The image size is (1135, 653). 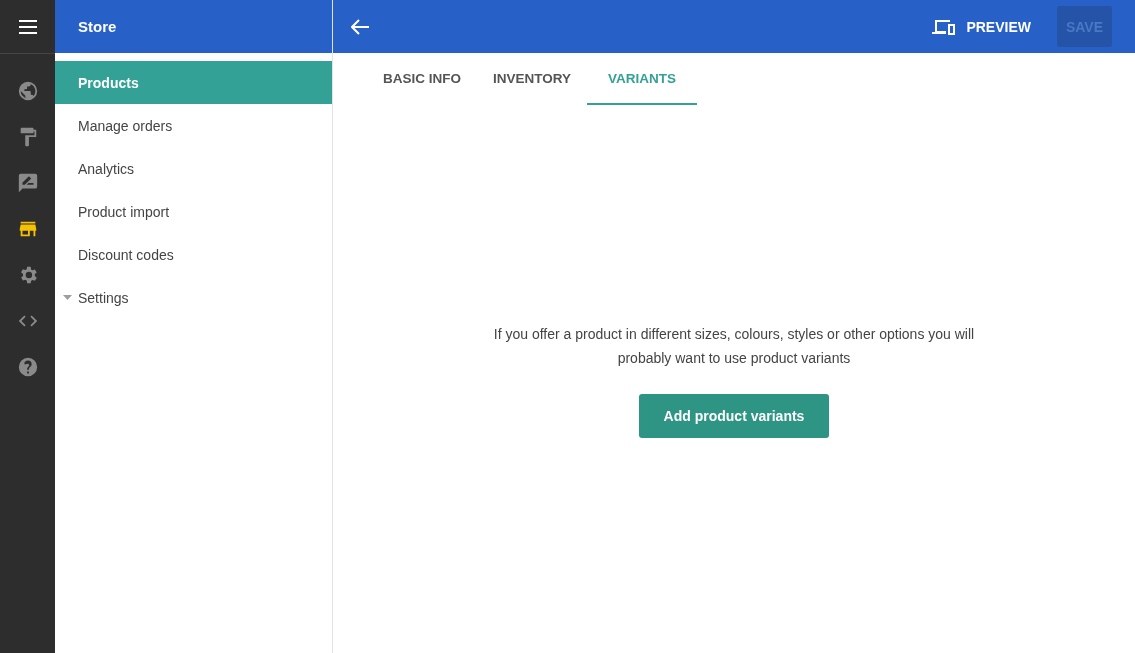 What do you see at coordinates (532, 79) in the screenshot?
I see `tab: INVENTORY` at bounding box center [532, 79].